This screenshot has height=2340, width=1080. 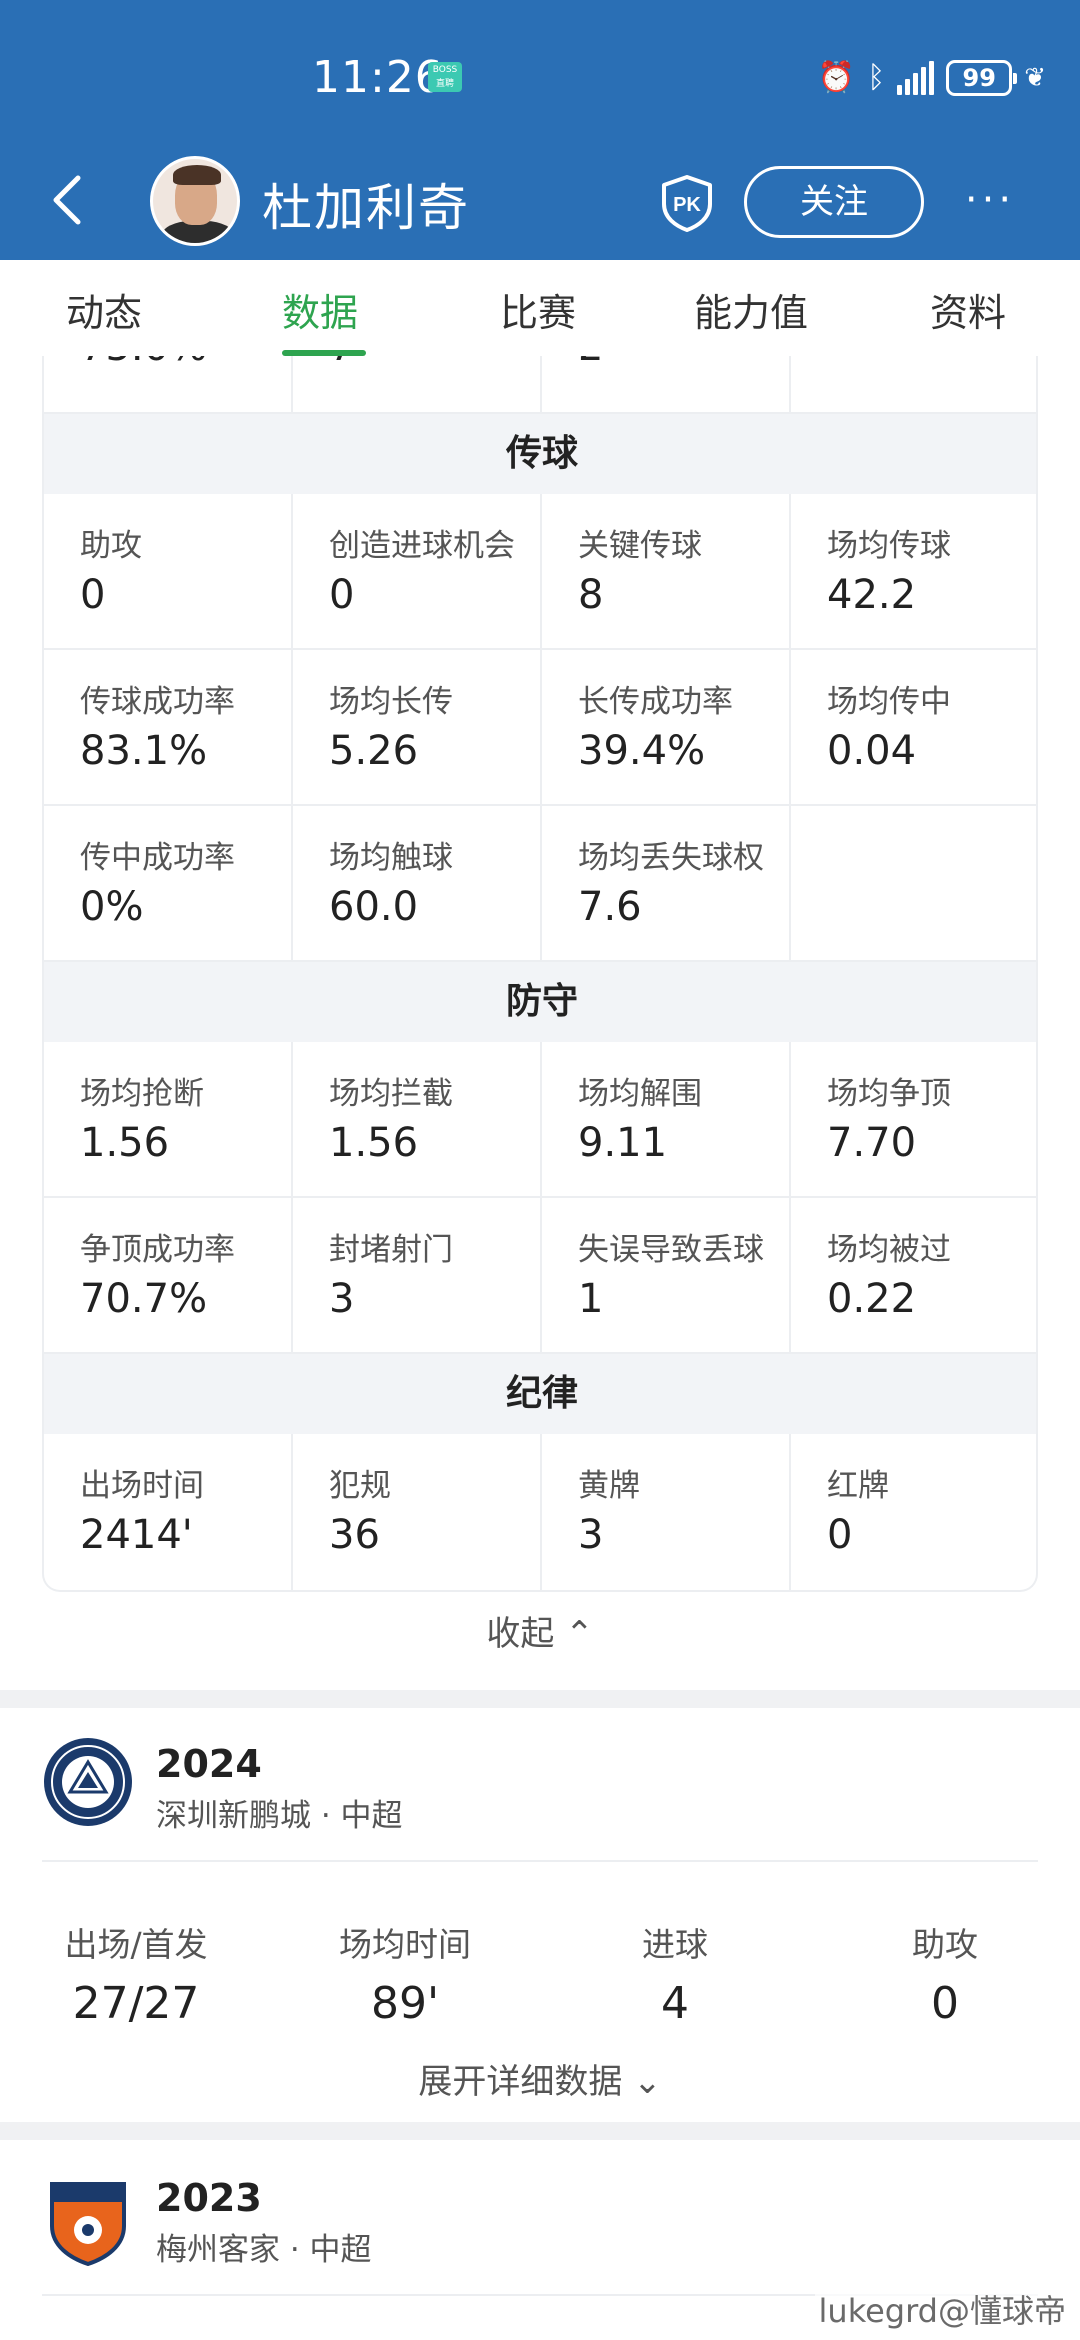 I want to click on stat-label: 场均传球, so click(x=889, y=546).